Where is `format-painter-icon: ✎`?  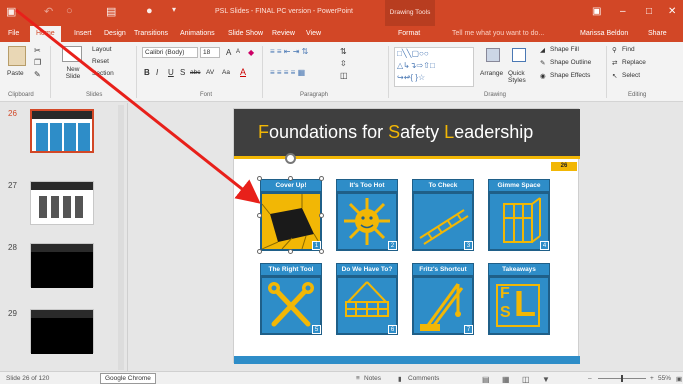 format-painter-icon: ✎ is located at coordinates (37, 74).